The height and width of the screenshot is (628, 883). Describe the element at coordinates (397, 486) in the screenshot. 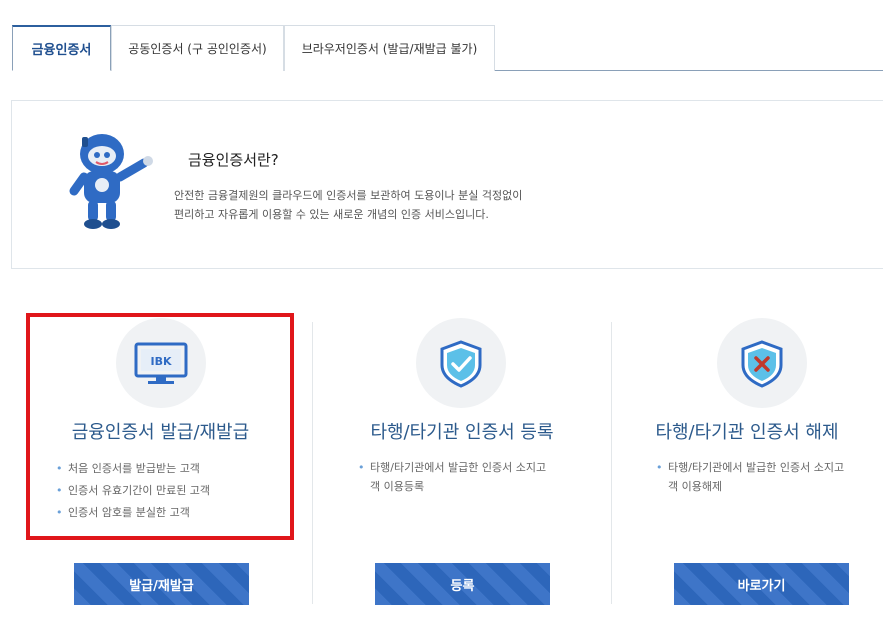

I see `card-desc-line-2: 객 이용등록` at that location.